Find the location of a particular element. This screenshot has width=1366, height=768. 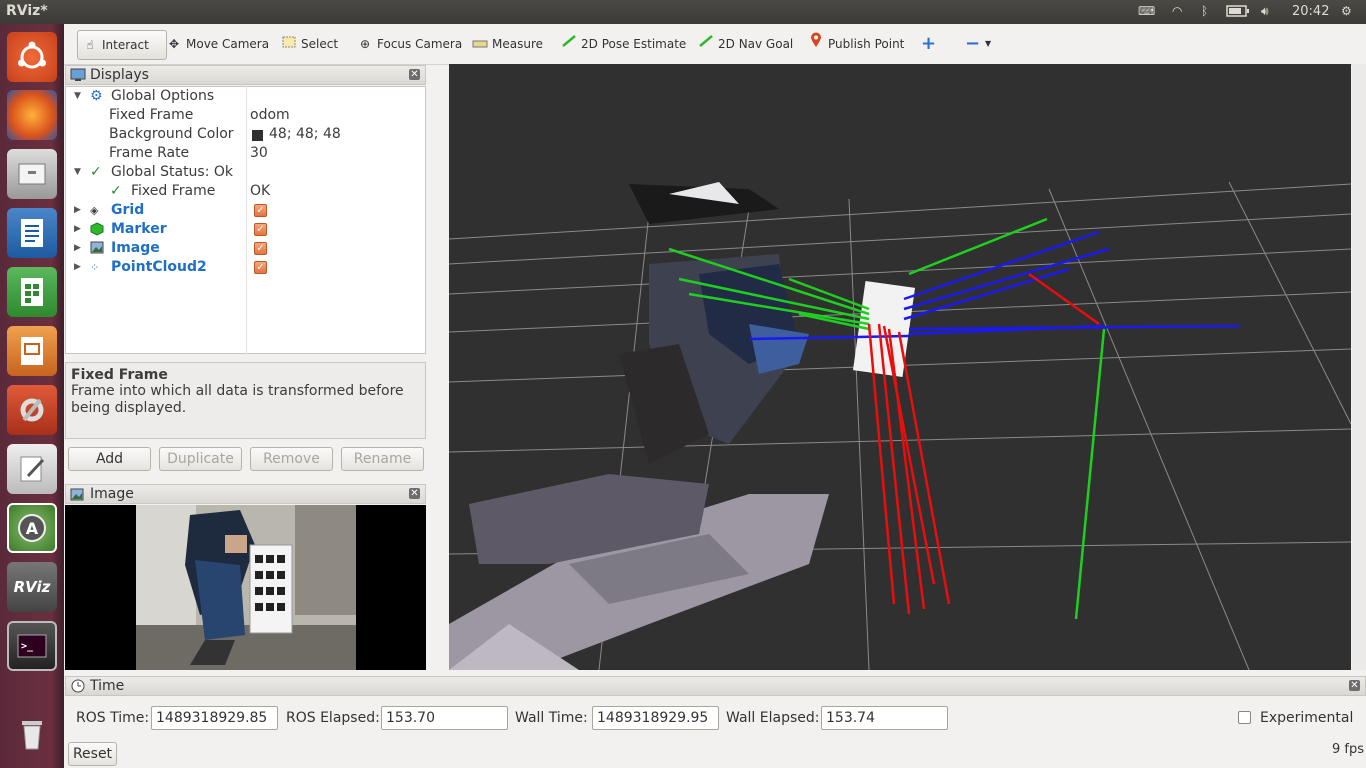

fixed-frame-label: Fixed Frame is located at coordinates (151, 115).